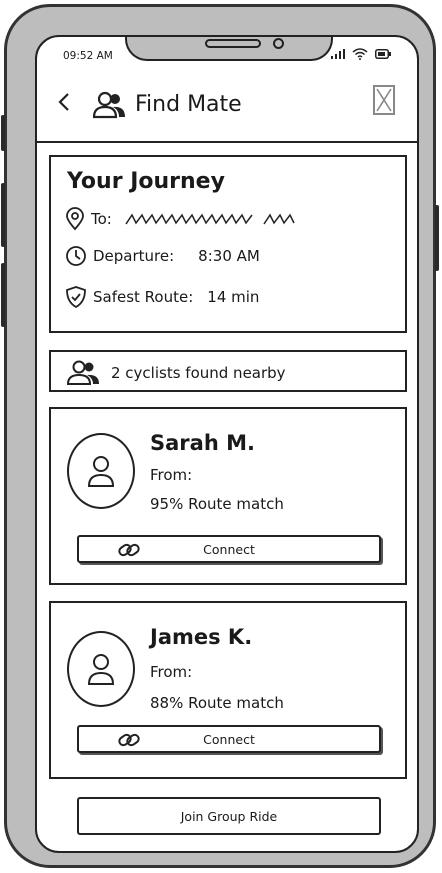 The height and width of the screenshot is (873, 442). What do you see at coordinates (210, 219) in the screenshot?
I see `destination-scribble` at bounding box center [210, 219].